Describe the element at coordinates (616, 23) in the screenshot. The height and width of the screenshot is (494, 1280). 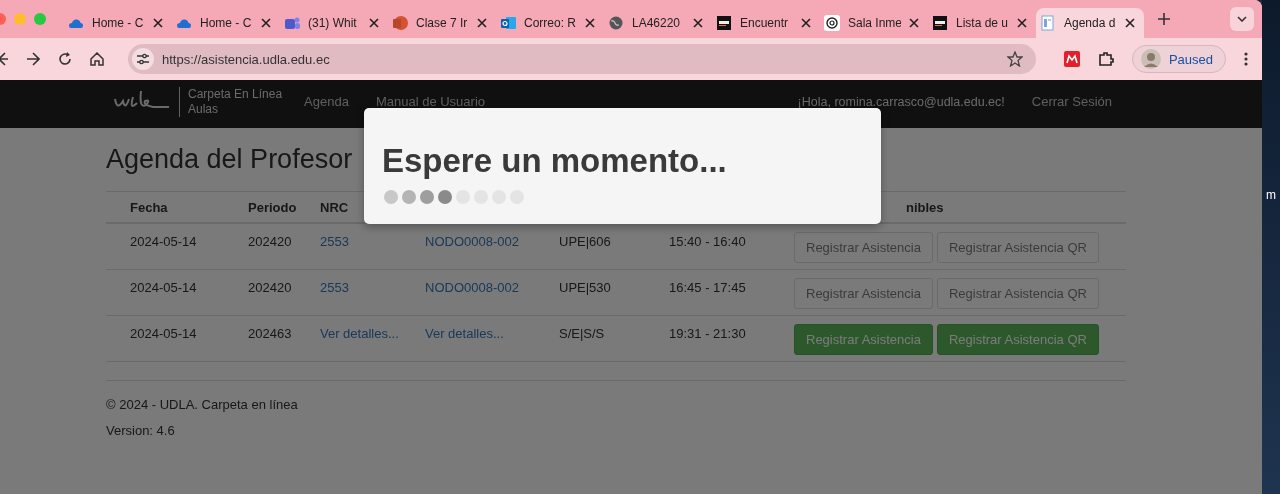
I see `globe-icon` at that location.